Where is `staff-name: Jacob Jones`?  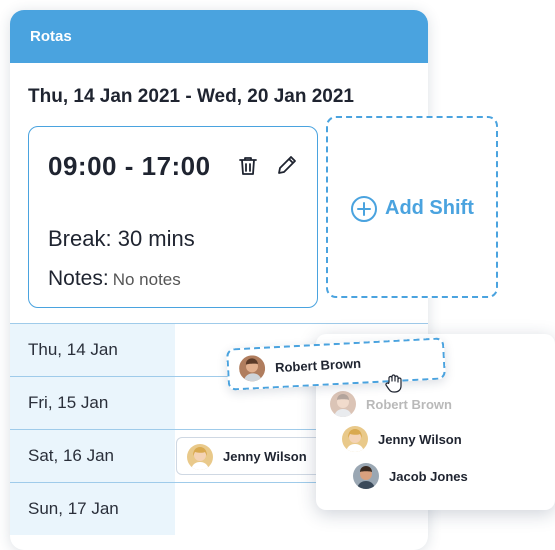
staff-name: Jacob Jones is located at coordinates (428, 476).